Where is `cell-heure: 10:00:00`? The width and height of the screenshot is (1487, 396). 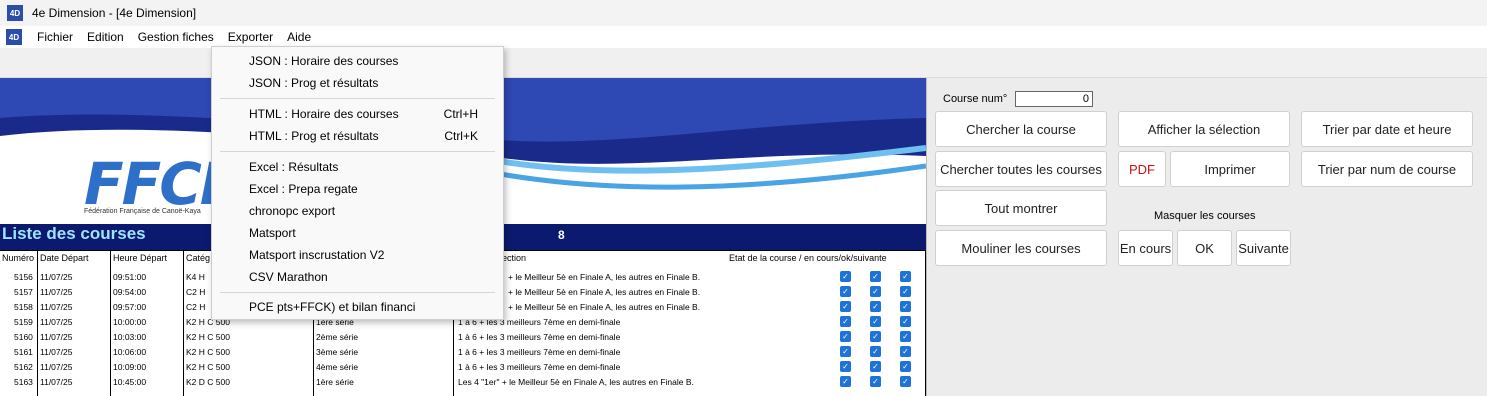 cell-heure: 10:00:00 is located at coordinates (130, 322).